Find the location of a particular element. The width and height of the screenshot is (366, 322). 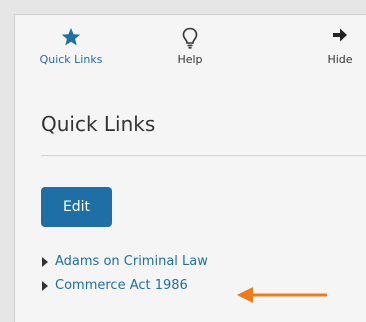

quick-links-tool: Quick Links is located at coordinates (71, 46).